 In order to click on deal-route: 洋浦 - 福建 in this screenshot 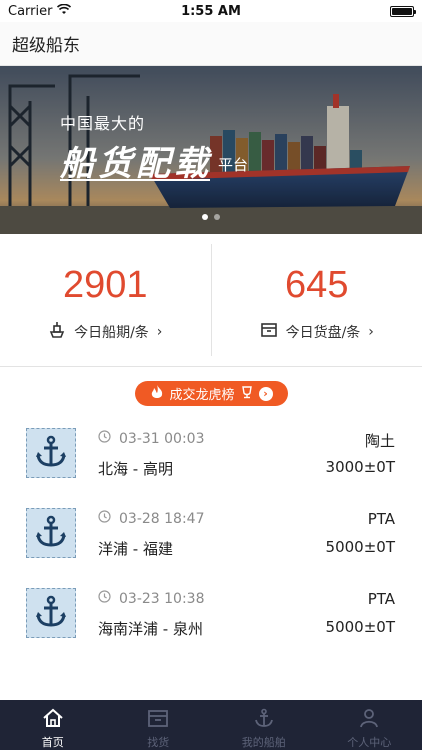, I will do `click(135, 549)`.